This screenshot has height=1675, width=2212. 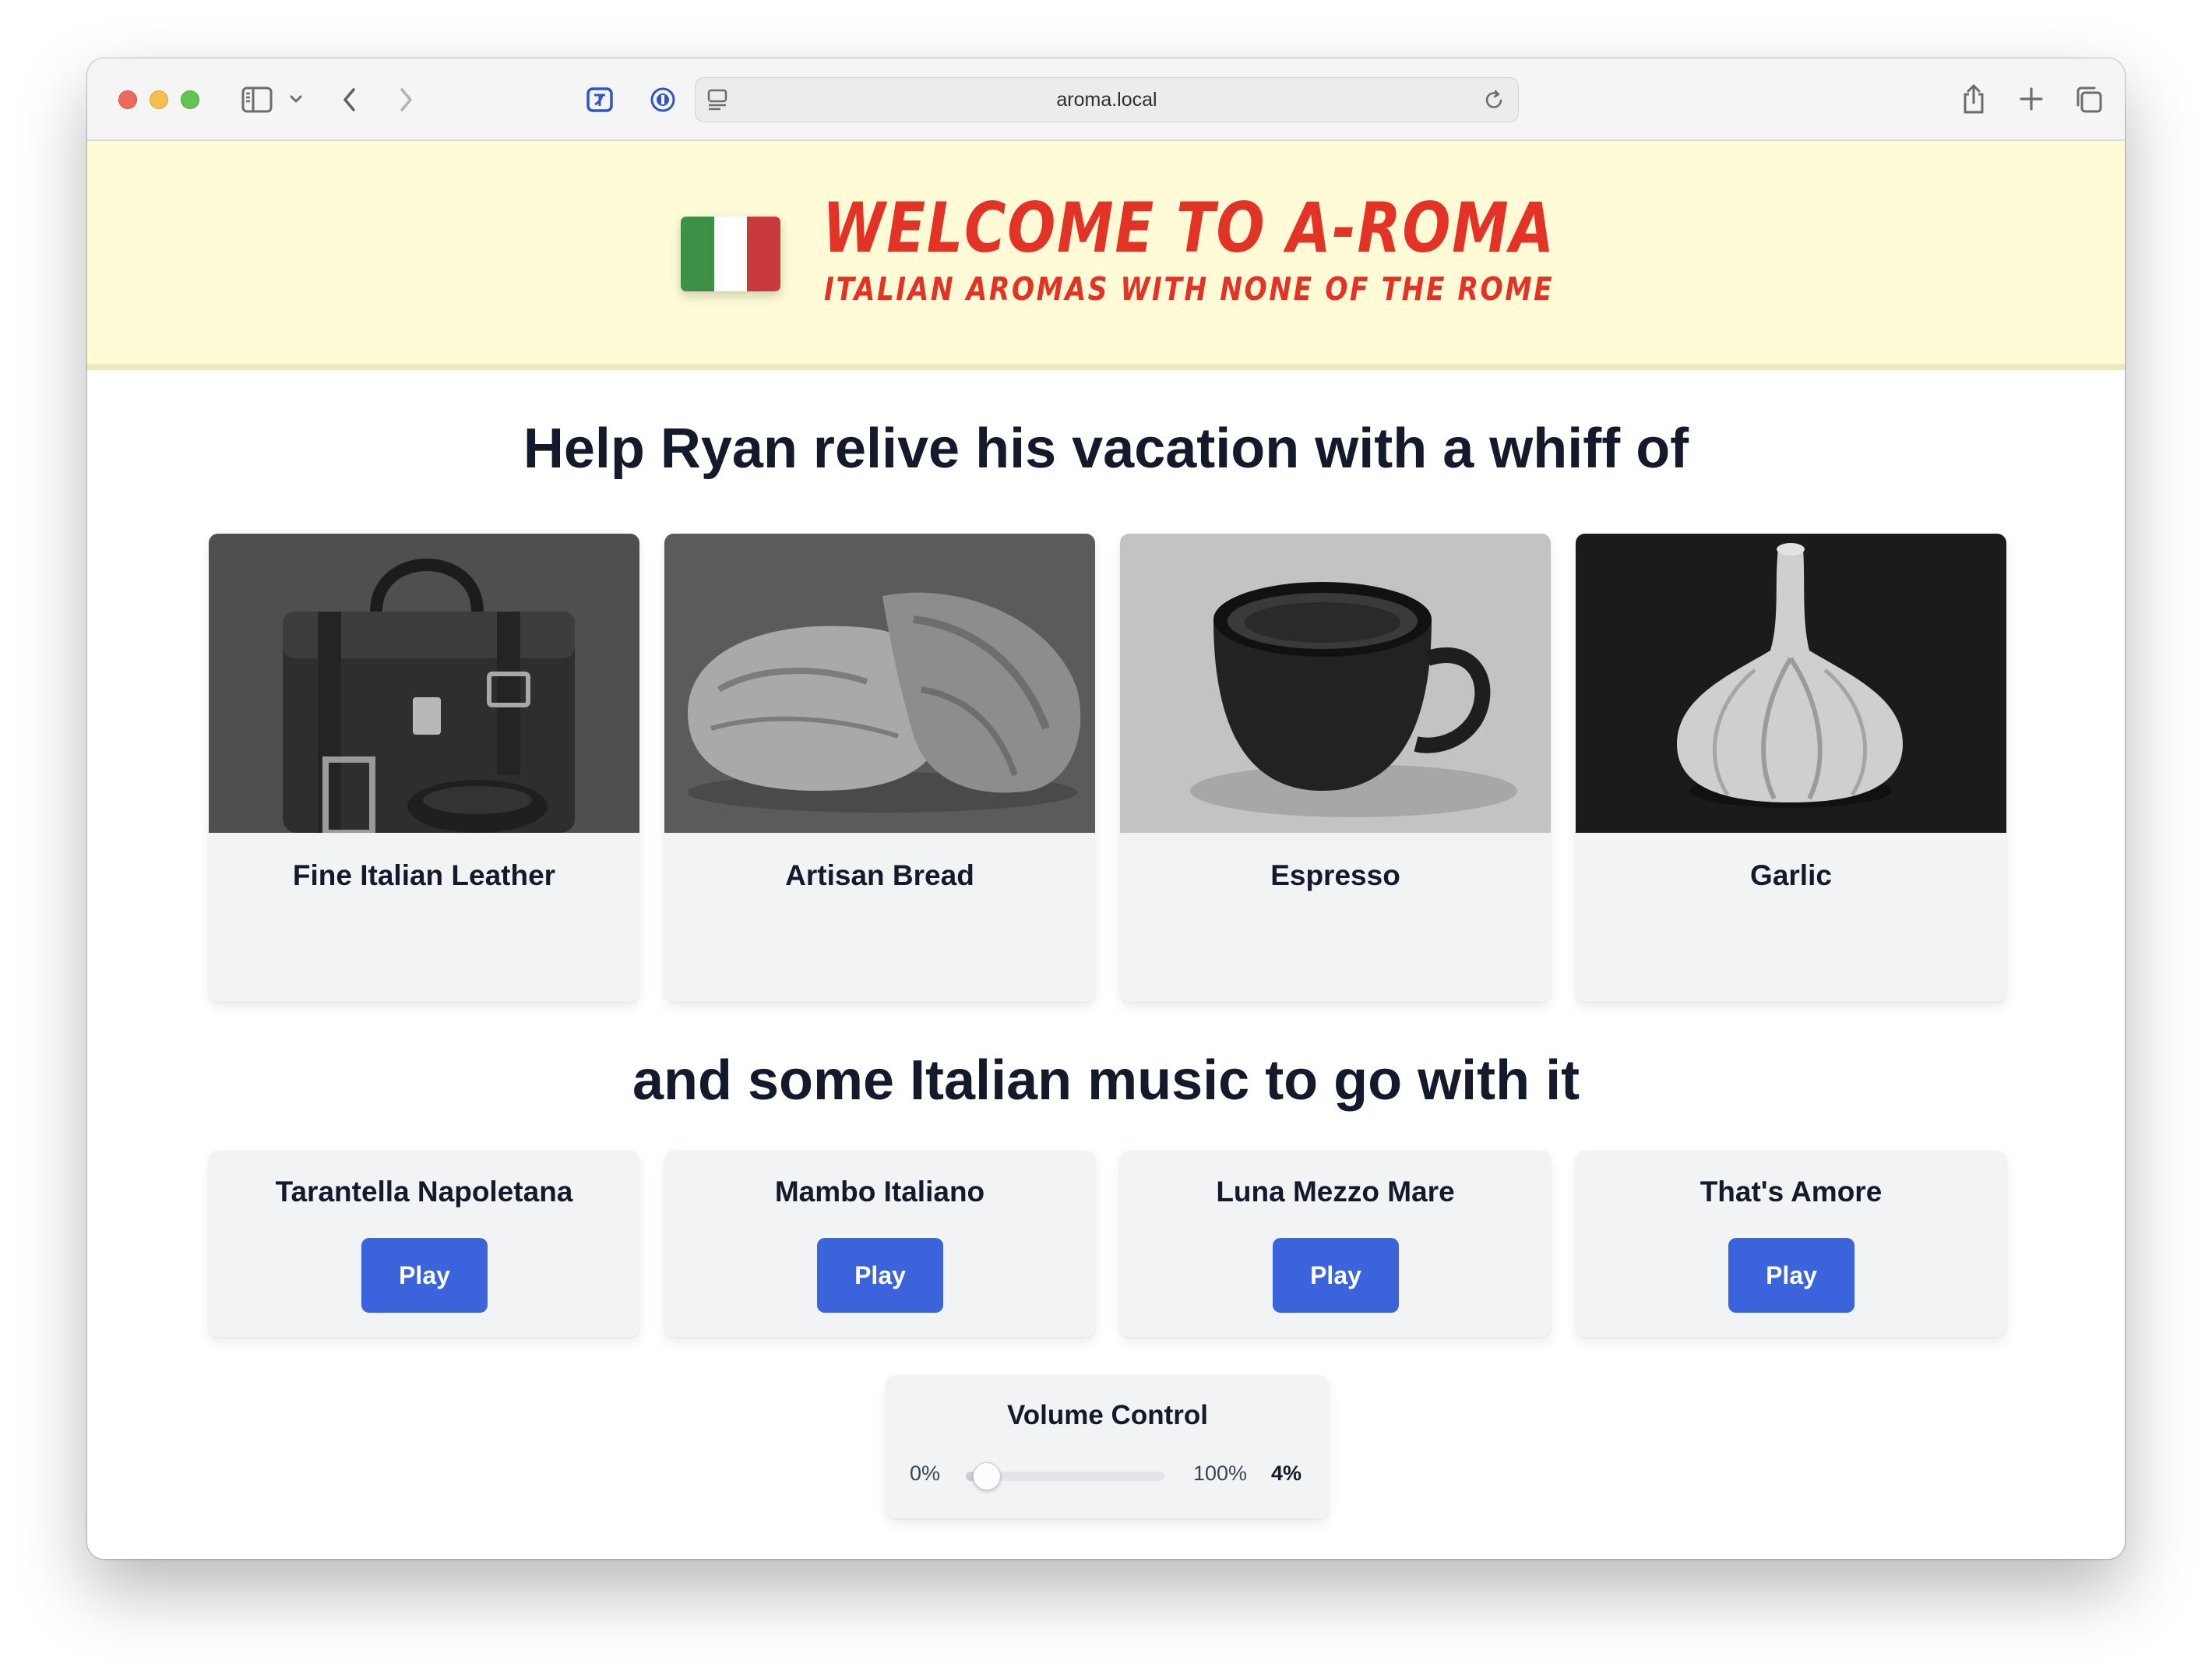 I want to click on volume-slider-thumb, so click(x=986, y=1476).